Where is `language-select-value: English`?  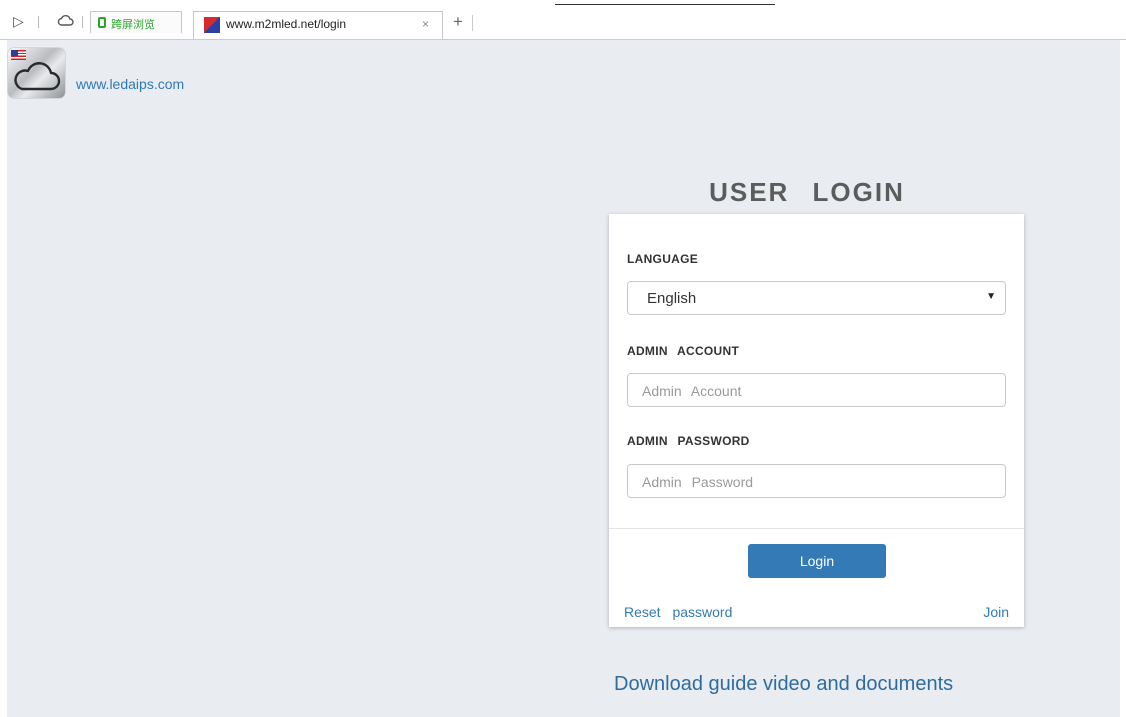 language-select-value: English is located at coordinates (672, 298).